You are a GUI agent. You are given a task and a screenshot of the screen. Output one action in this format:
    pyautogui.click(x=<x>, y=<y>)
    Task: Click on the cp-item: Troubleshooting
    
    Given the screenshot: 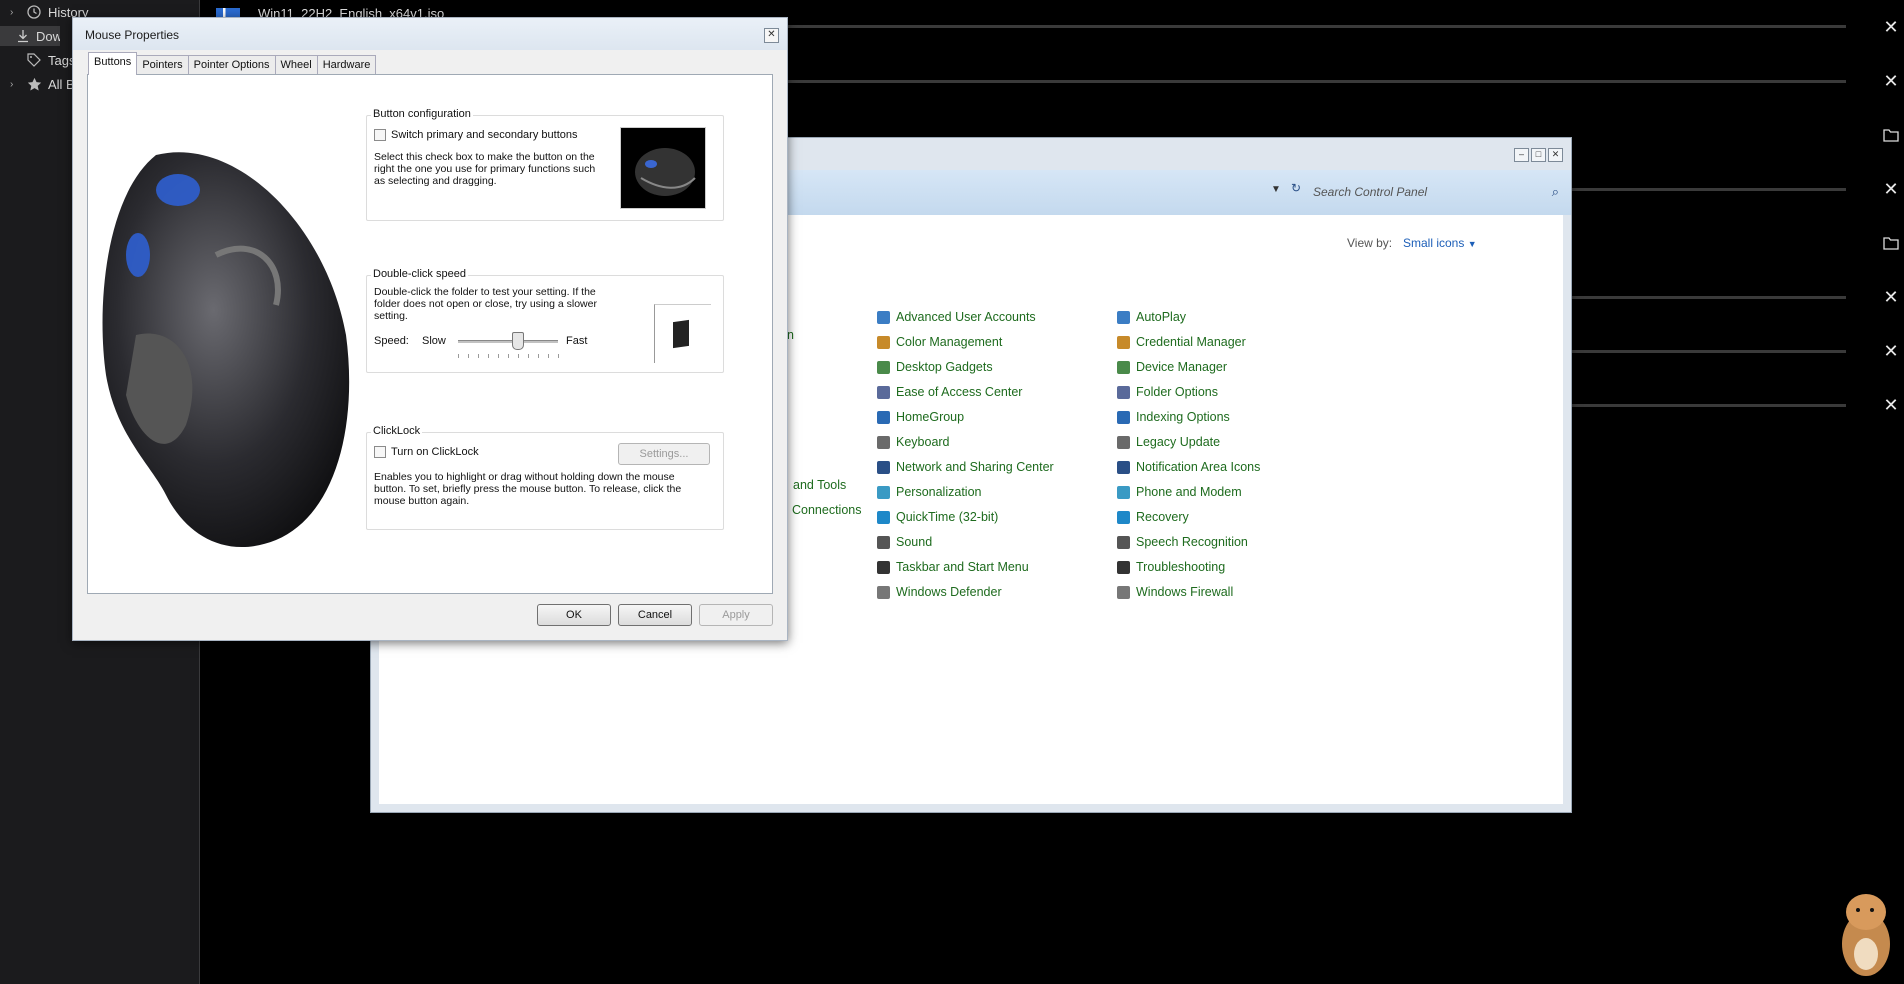 What is the action you would take?
    pyautogui.click(x=1171, y=567)
    